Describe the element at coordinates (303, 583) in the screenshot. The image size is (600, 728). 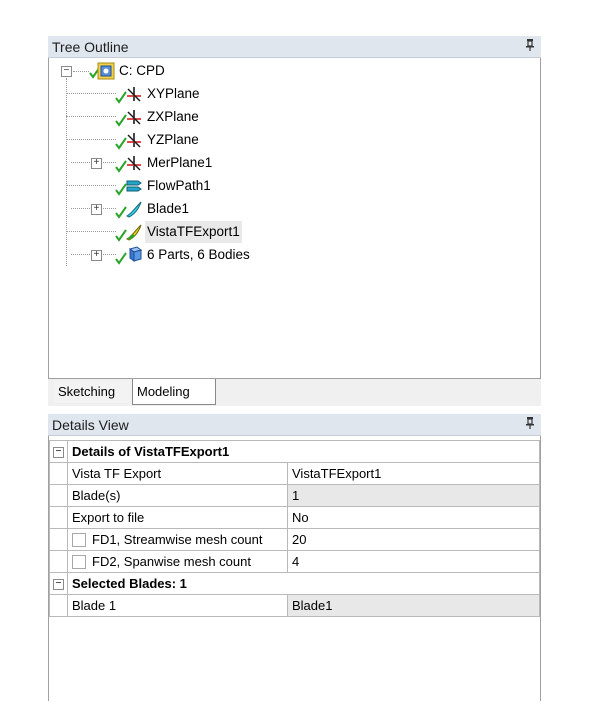
I see `group-title: Selected Blades: 1` at that location.